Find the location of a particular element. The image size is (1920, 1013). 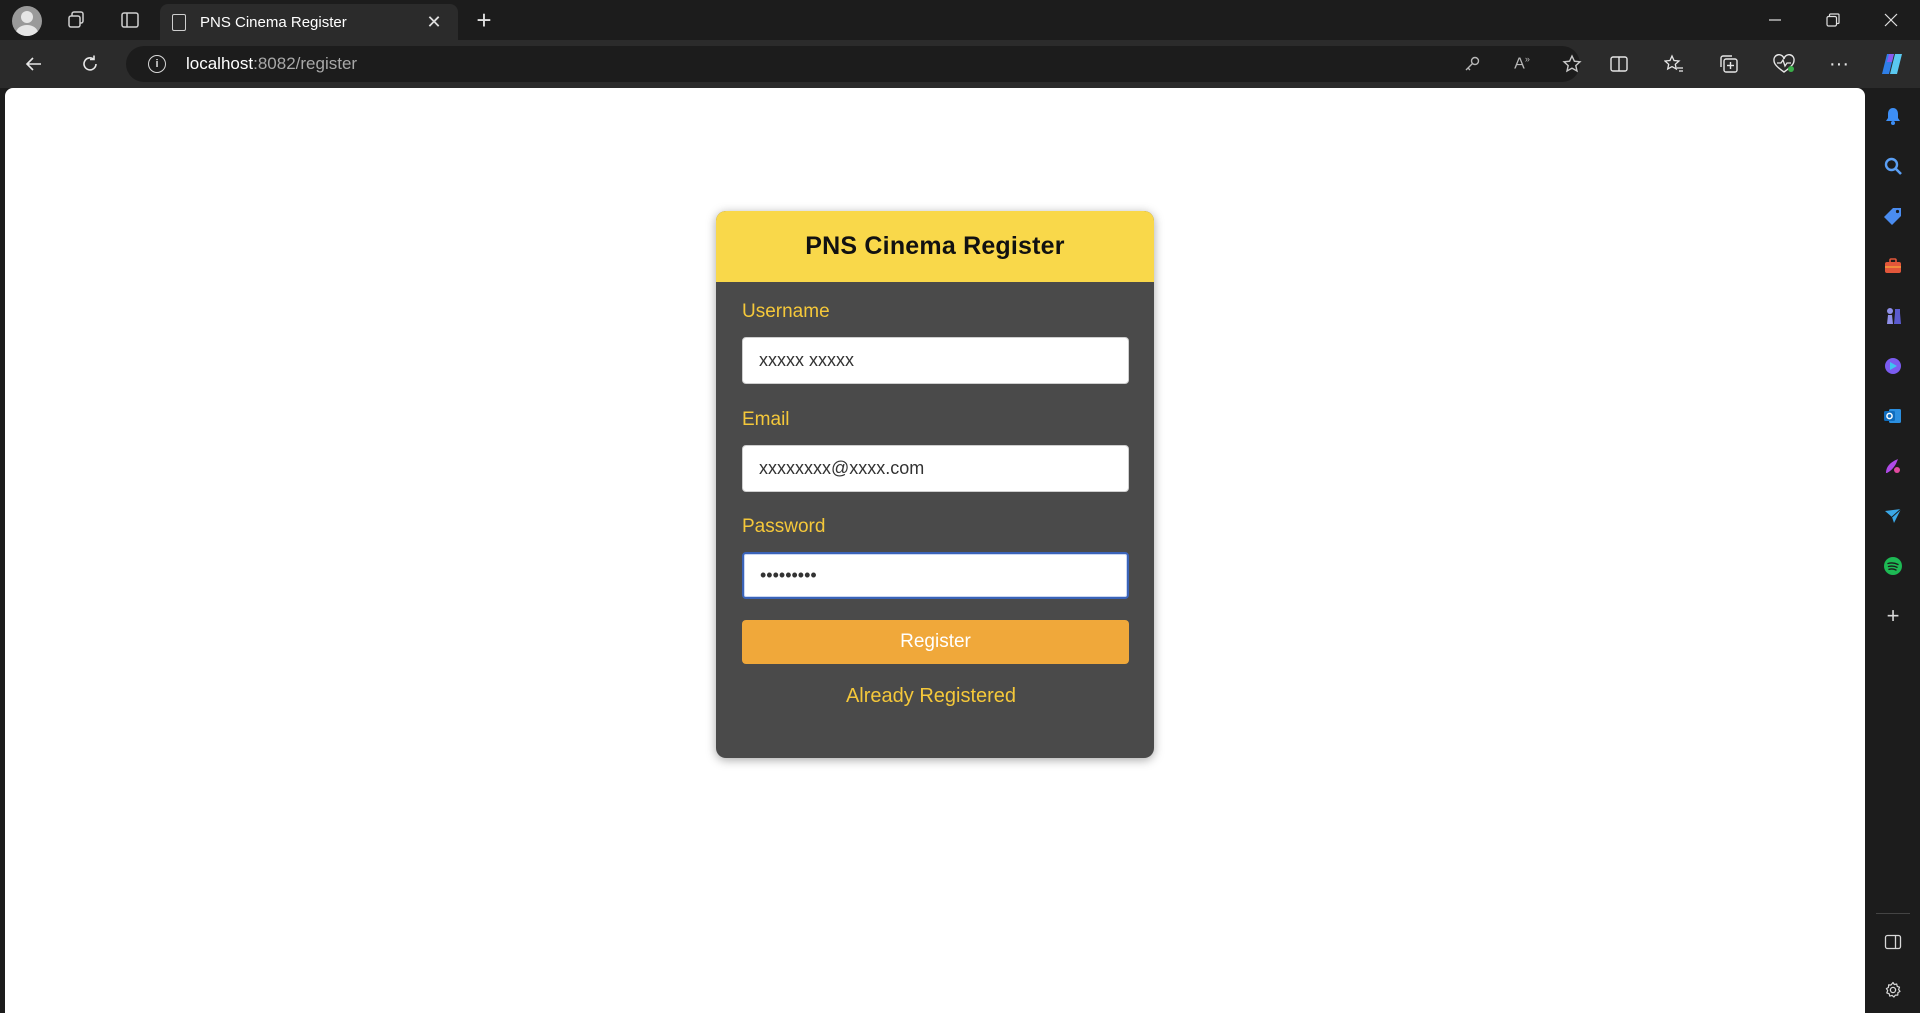

workspaces-icon is located at coordinates (76, 20).